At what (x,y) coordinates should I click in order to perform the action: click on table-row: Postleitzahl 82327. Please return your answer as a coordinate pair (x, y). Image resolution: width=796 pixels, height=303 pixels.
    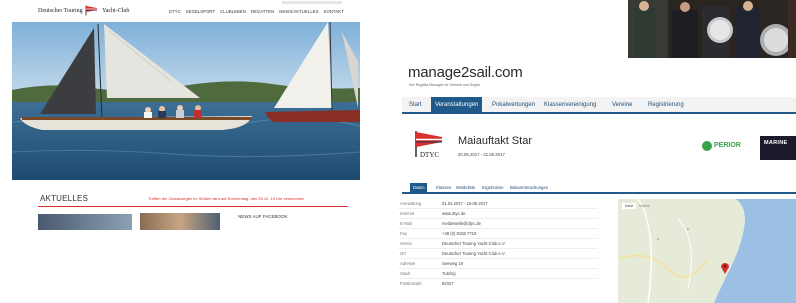
    Looking at the image, I should click on (498, 284).